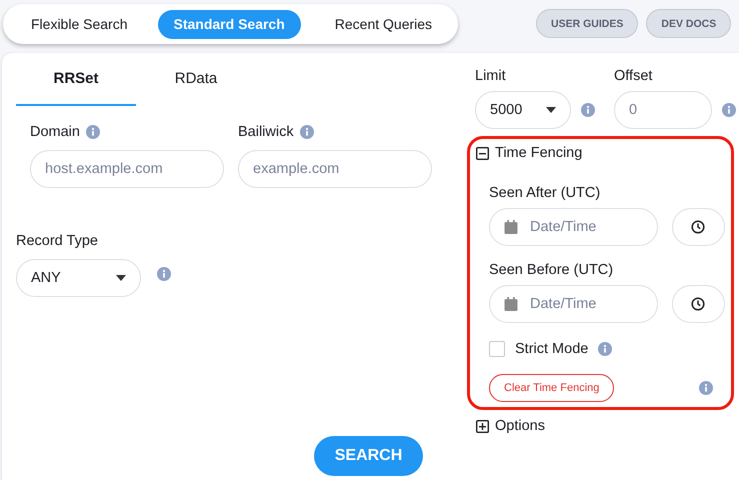 The image size is (739, 480). Describe the element at coordinates (606, 426) in the screenshot. I see `section-toggle: Options` at that location.